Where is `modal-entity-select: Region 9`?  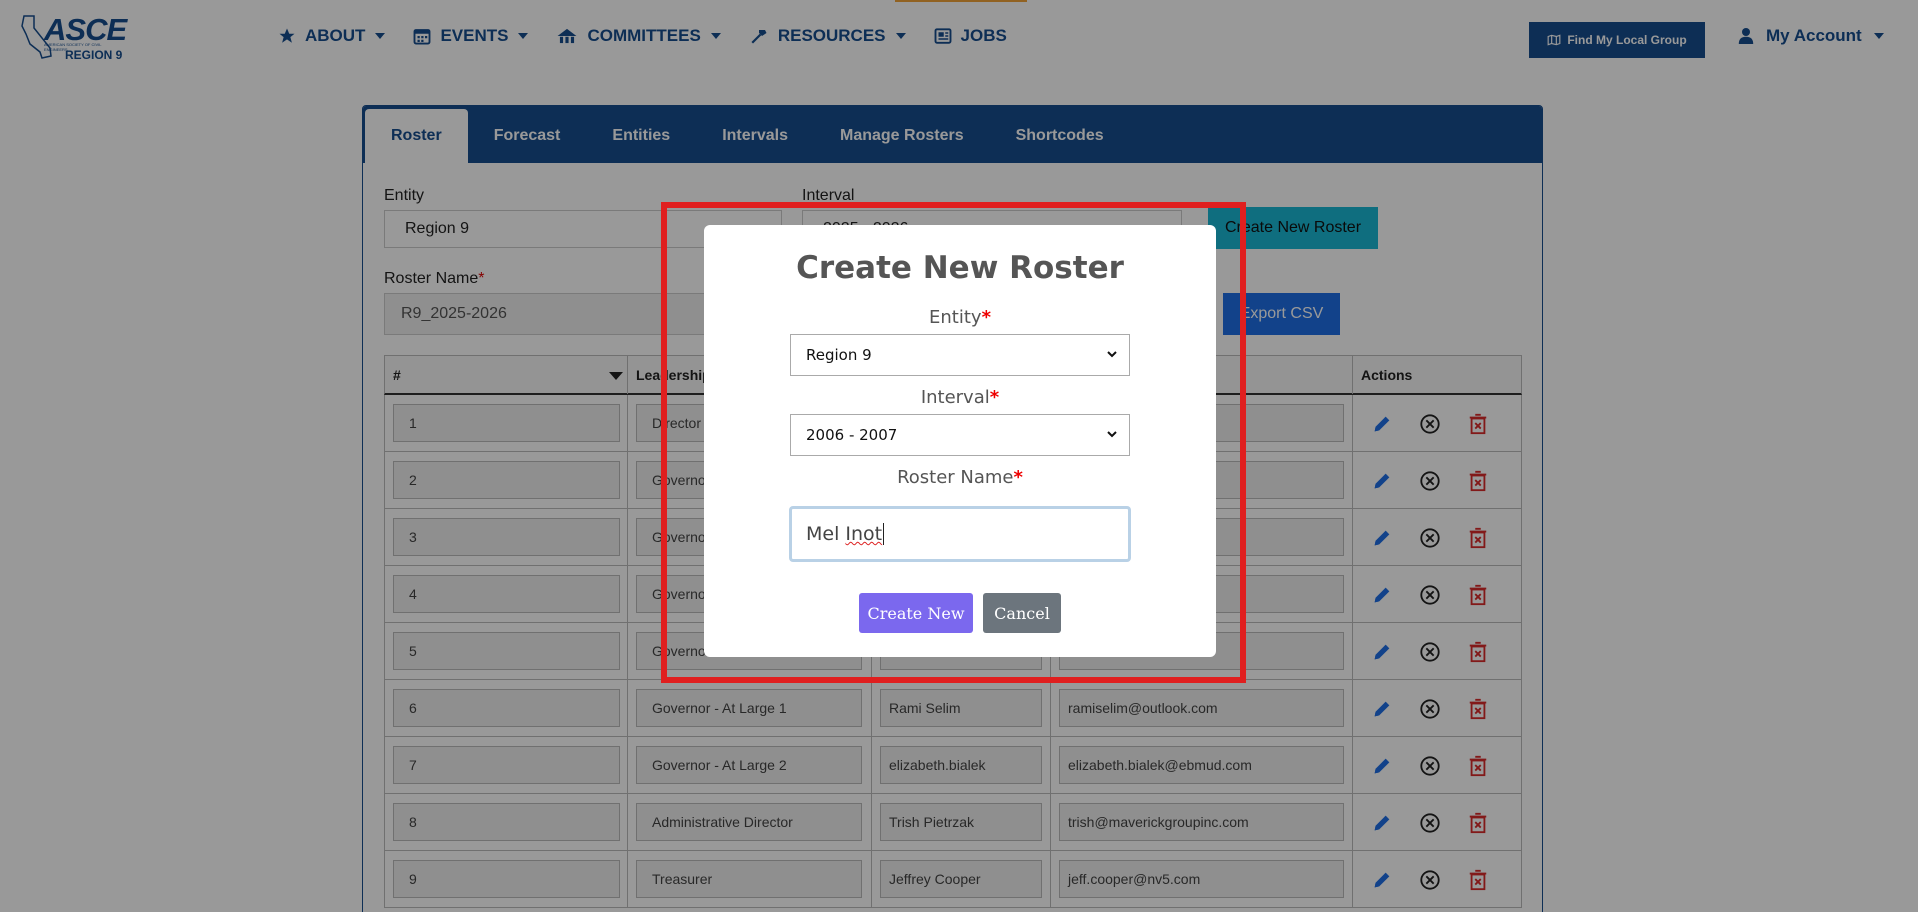 modal-entity-select: Region 9 is located at coordinates (960, 355).